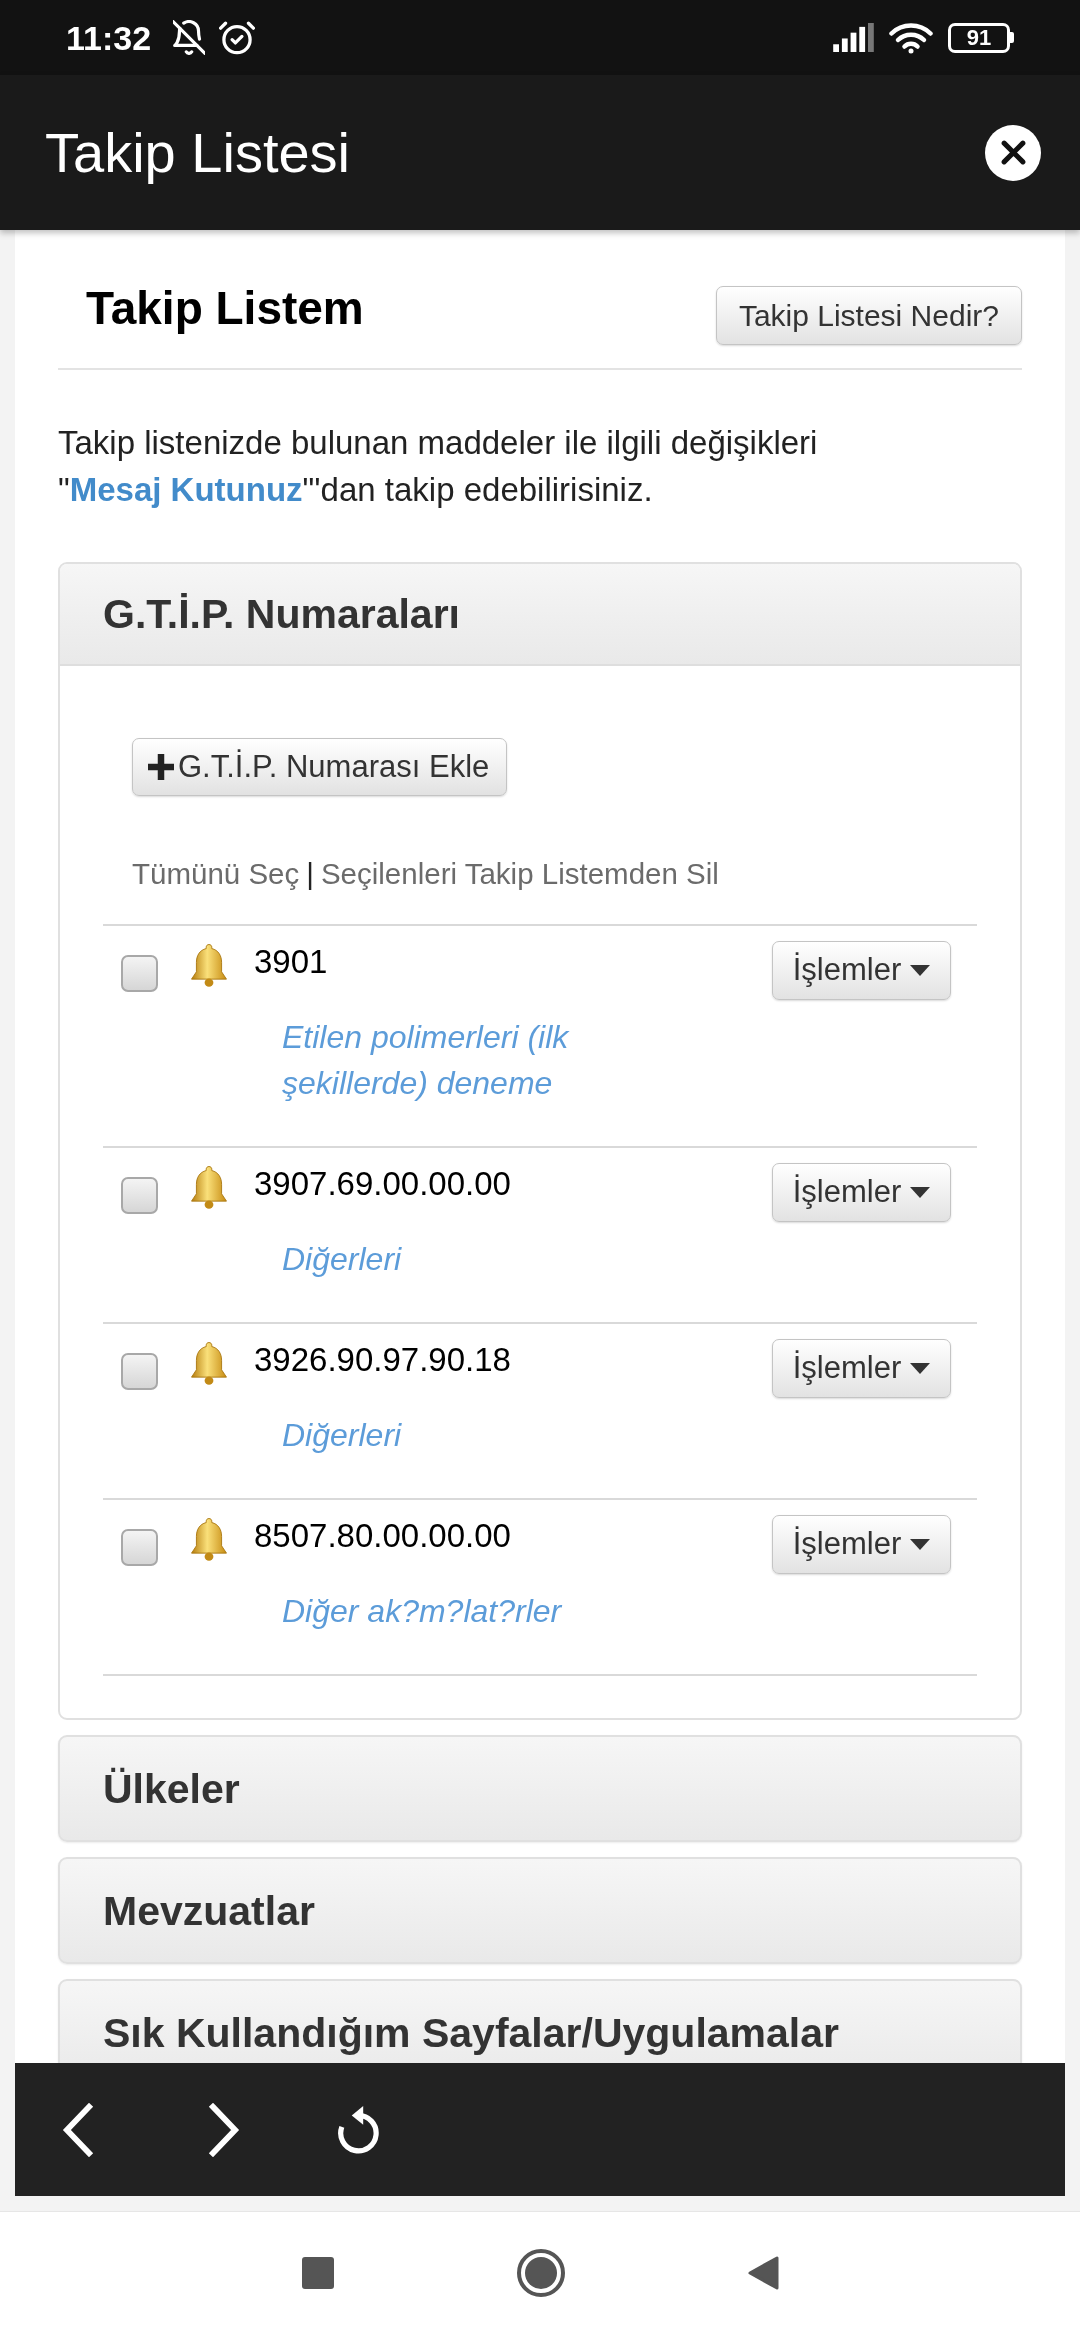 This screenshot has height=2340, width=1080. Describe the element at coordinates (186, 489) in the screenshot. I see `inbox-link: Mesaj Kutunuz` at that location.